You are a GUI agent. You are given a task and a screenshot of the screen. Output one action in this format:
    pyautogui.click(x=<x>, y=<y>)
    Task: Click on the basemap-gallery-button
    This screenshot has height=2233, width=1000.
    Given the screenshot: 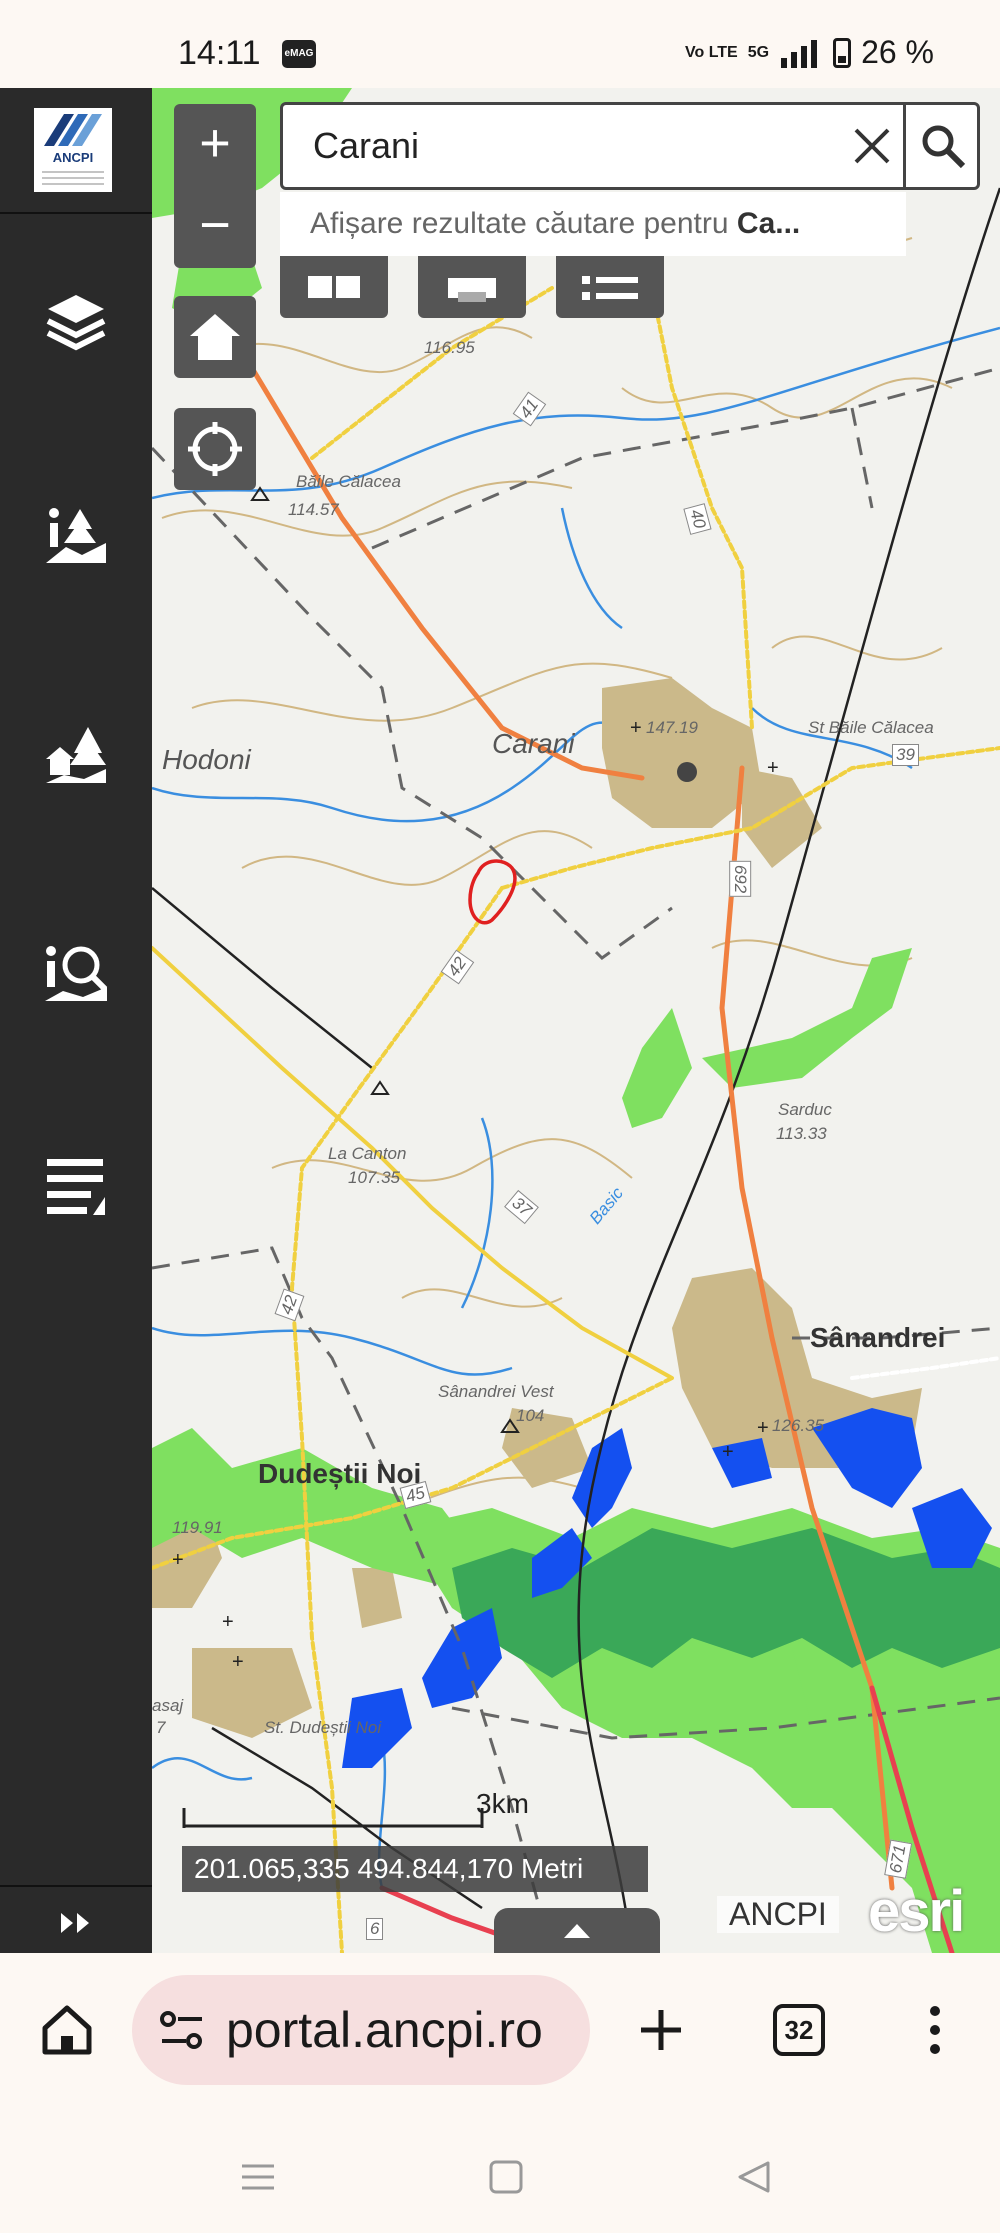 What is the action you would take?
    pyautogui.click(x=334, y=287)
    